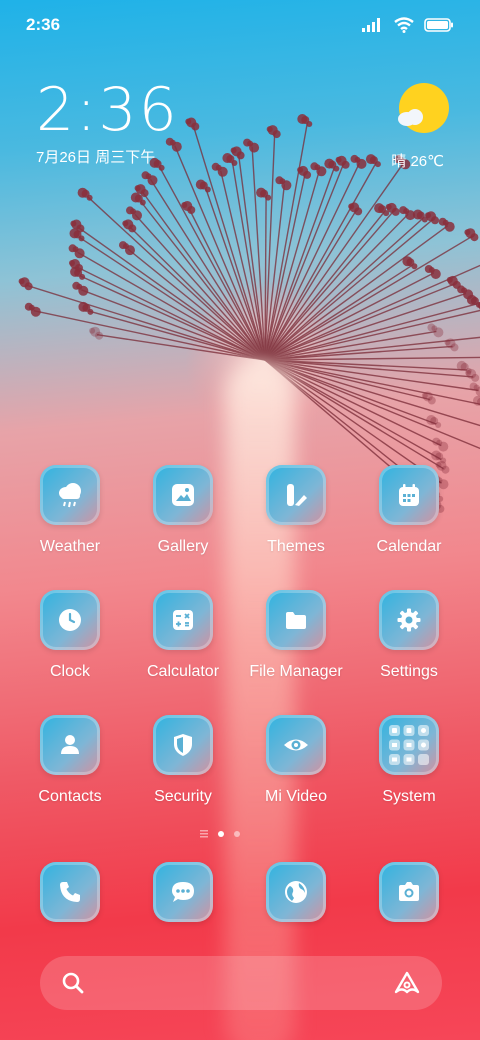  Describe the element at coordinates (70, 744) in the screenshot. I see `person-icon` at that location.